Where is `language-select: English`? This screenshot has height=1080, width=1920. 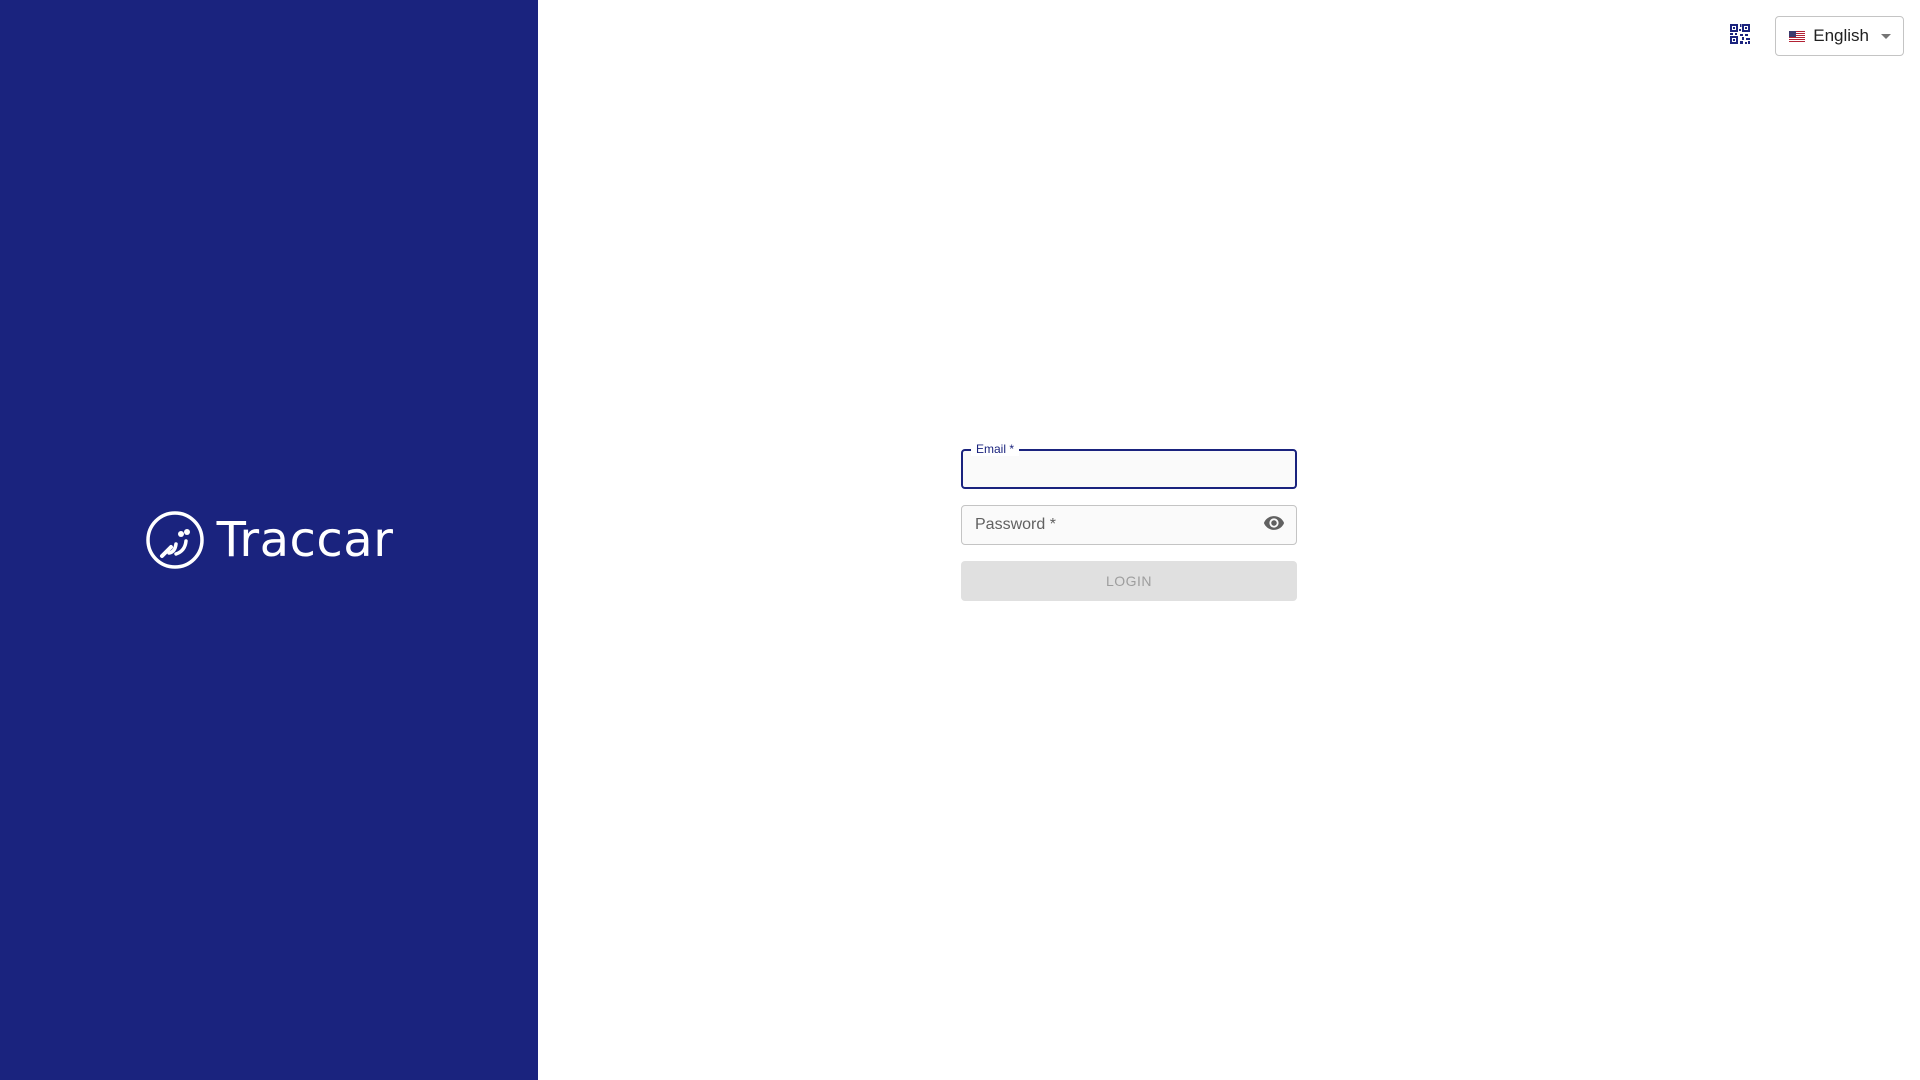 language-select: English is located at coordinates (1839, 36).